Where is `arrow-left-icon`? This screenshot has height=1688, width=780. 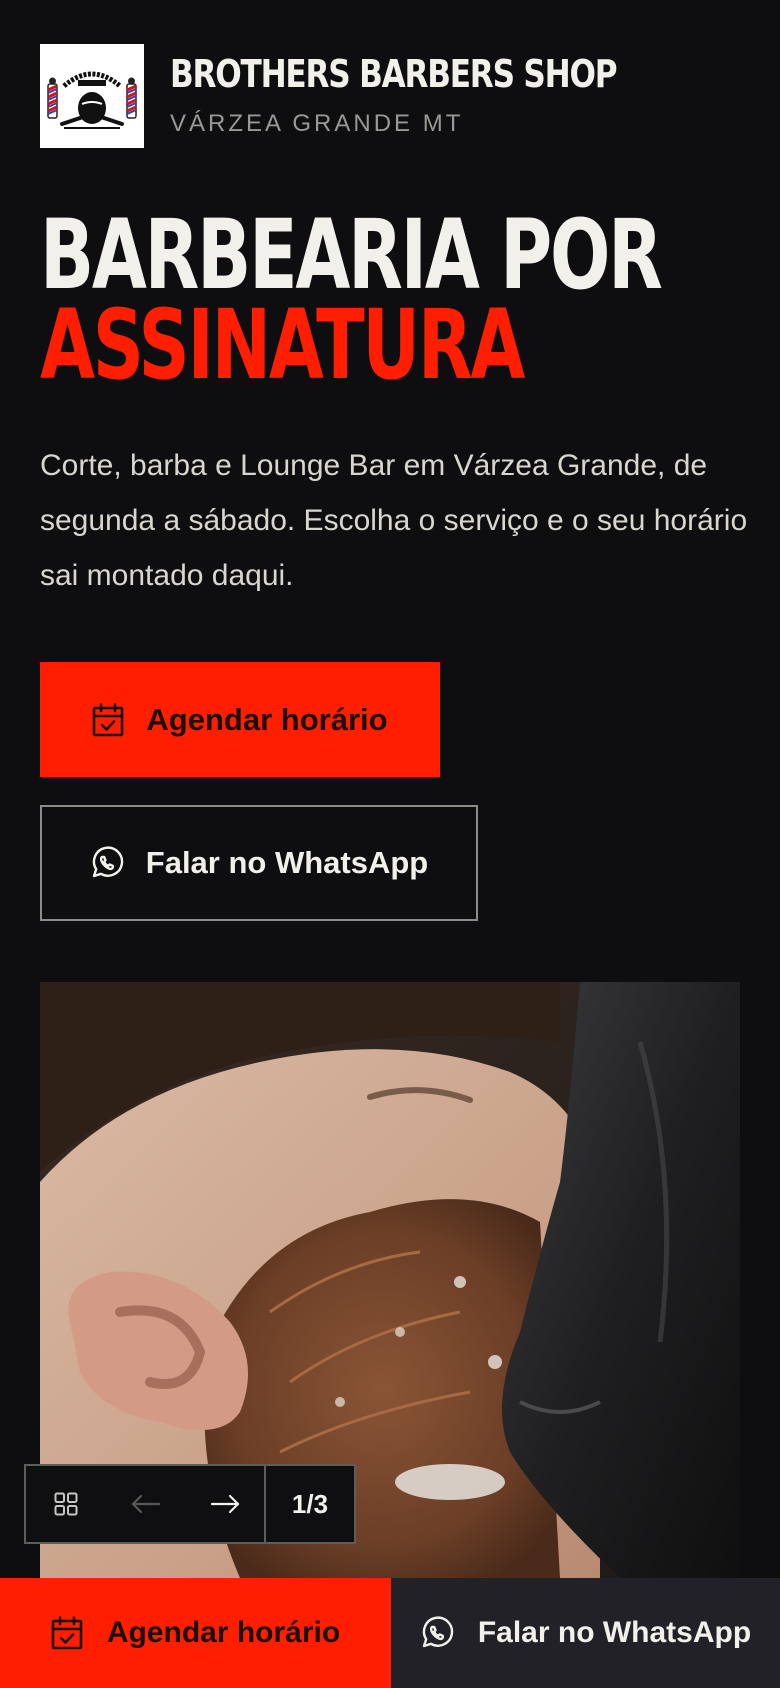 arrow-left-icon is located at coordinates (146, 1504).